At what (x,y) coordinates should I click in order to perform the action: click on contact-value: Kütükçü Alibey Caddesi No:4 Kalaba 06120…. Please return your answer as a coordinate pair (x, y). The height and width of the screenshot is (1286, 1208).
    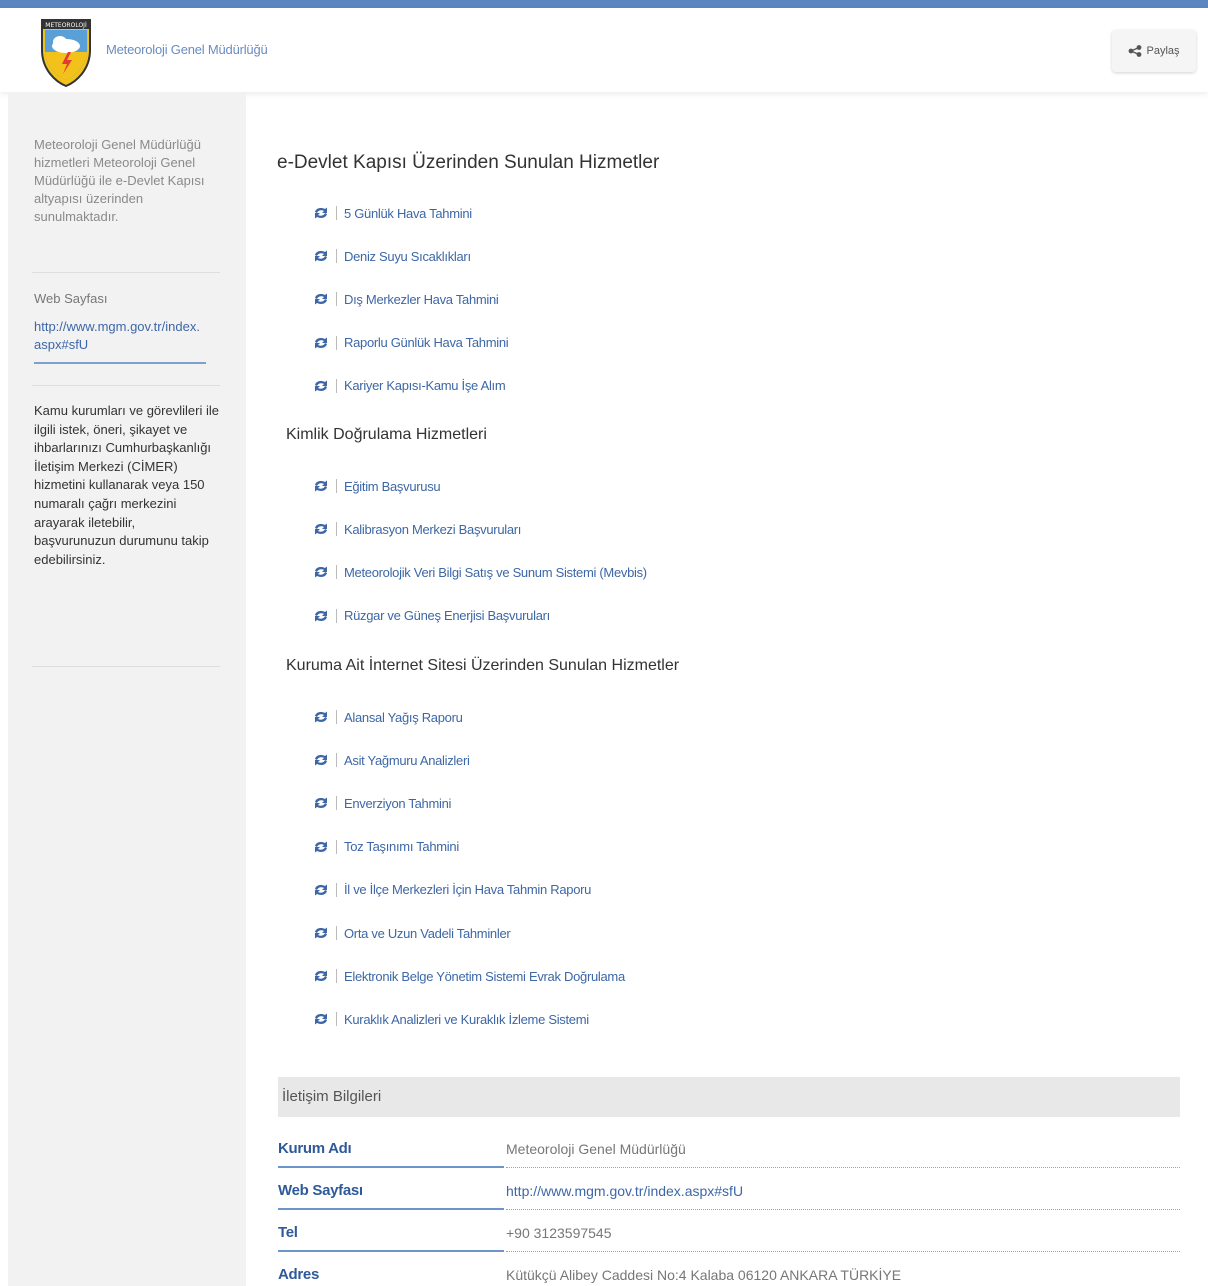
    Looking at the image, I should click on (843, 1272).